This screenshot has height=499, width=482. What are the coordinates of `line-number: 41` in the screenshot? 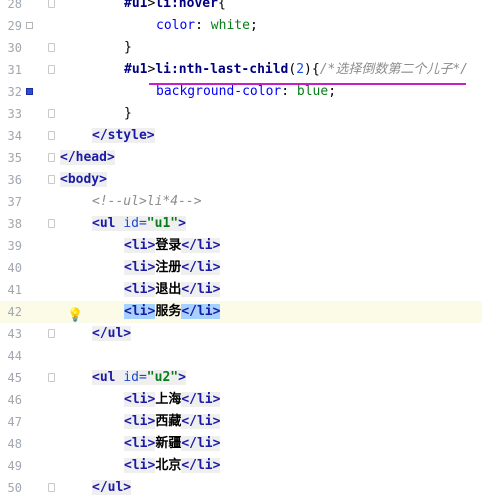 It's located at (14, 290).